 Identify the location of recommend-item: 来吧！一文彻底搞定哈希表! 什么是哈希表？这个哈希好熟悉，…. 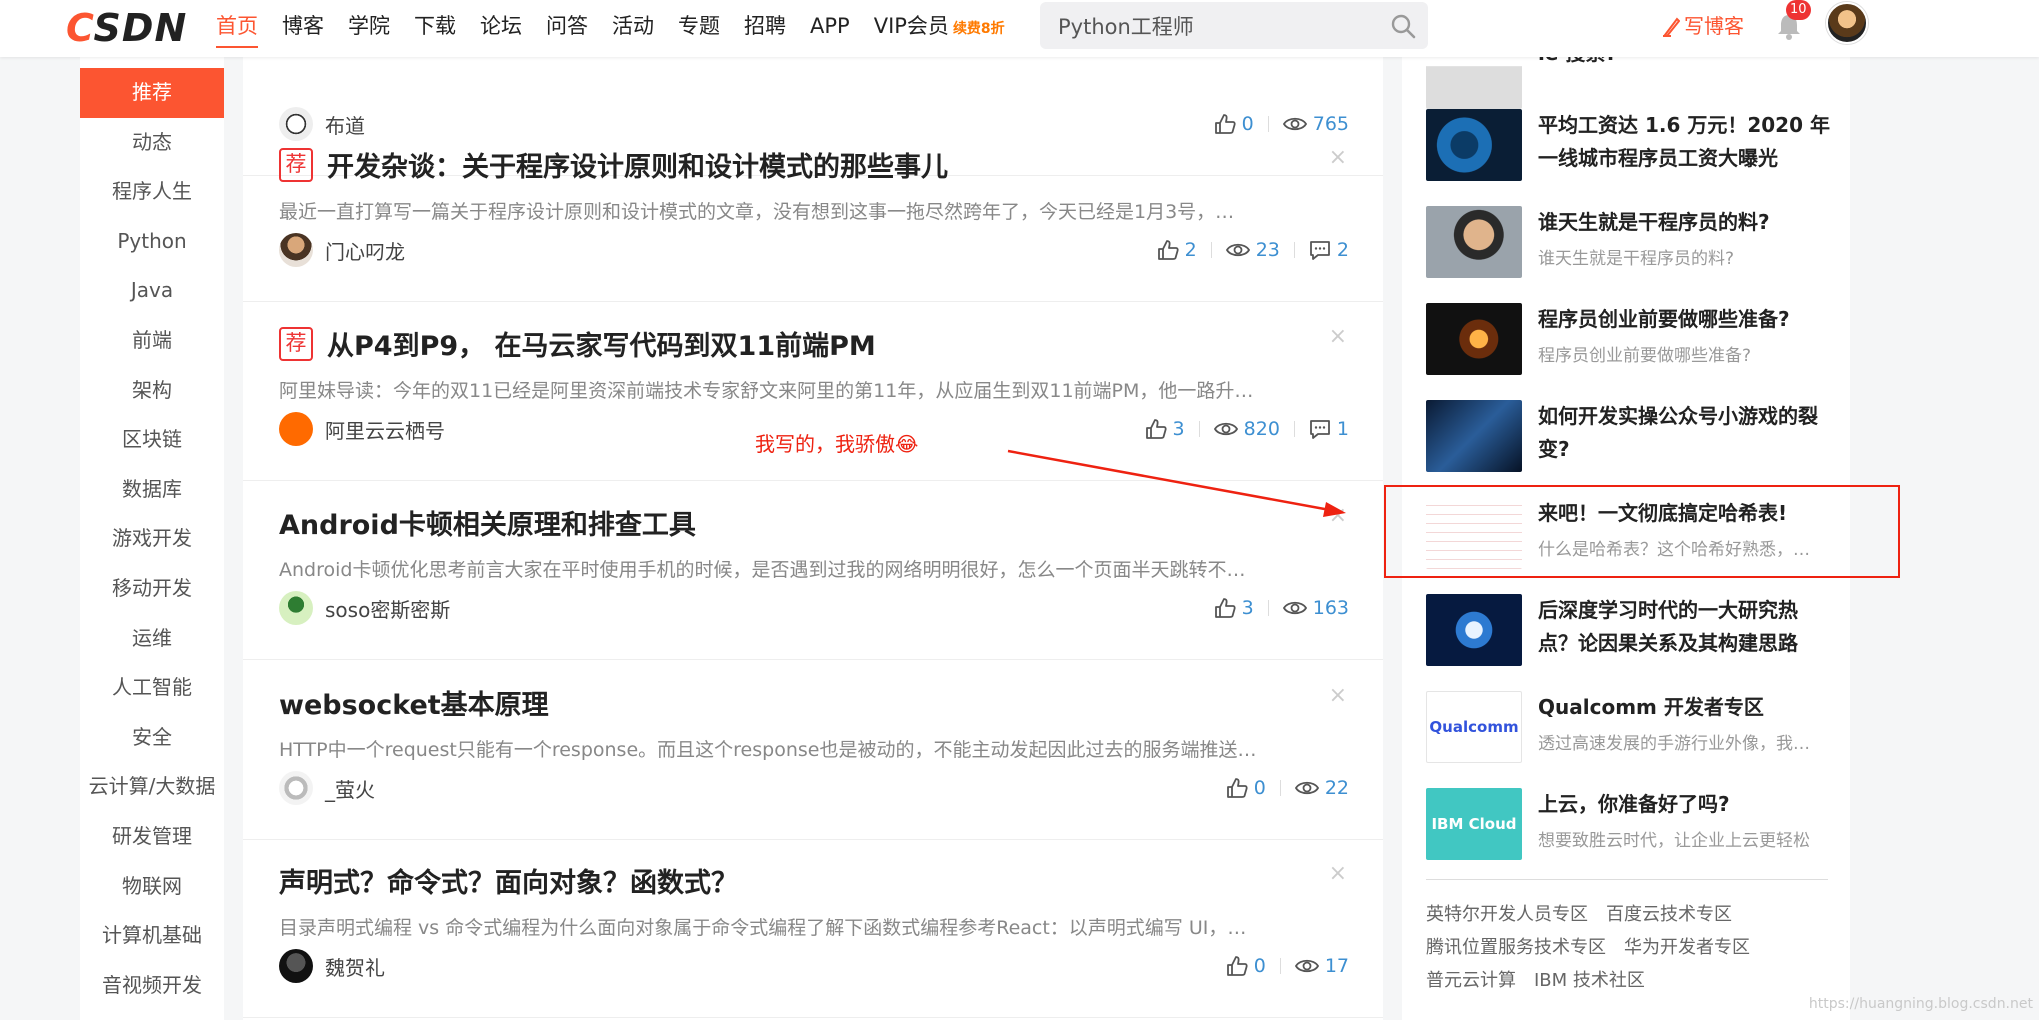
(1628, 533).